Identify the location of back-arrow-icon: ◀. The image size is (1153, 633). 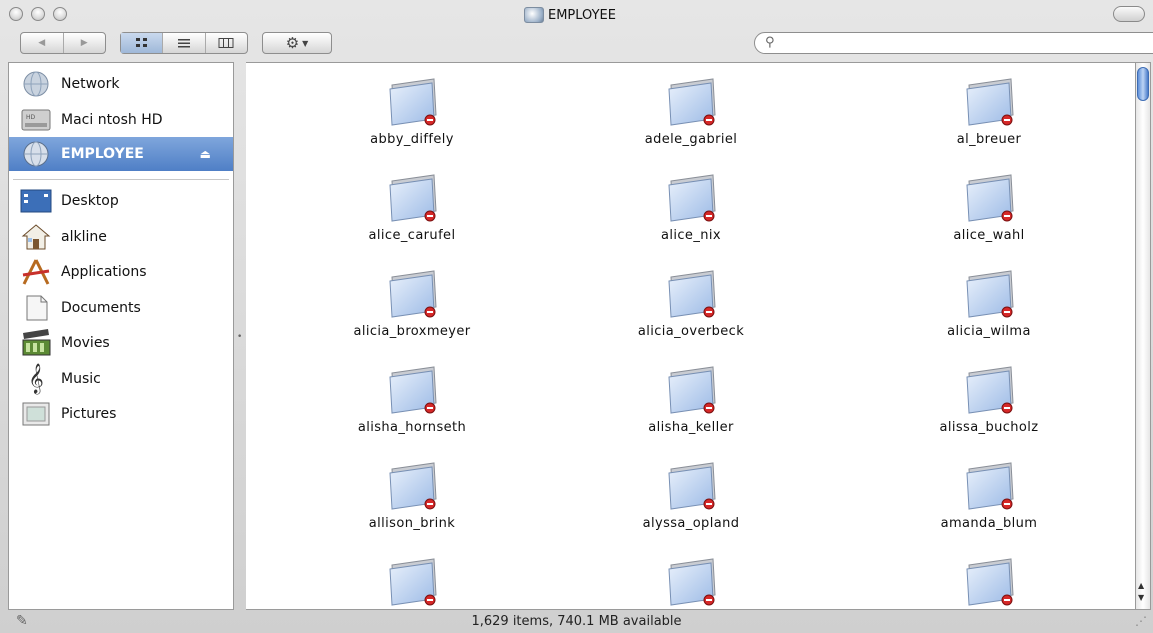
(42, 43).